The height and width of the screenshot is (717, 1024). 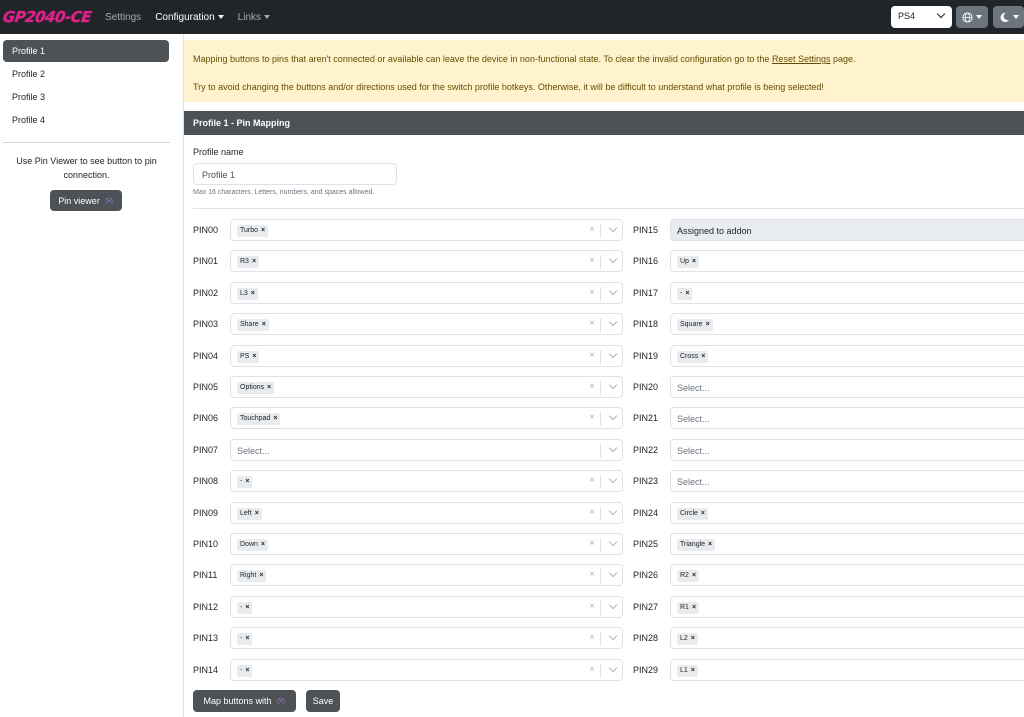 I want to click on pin-select: R1 ×, so click(x=847, y=607).